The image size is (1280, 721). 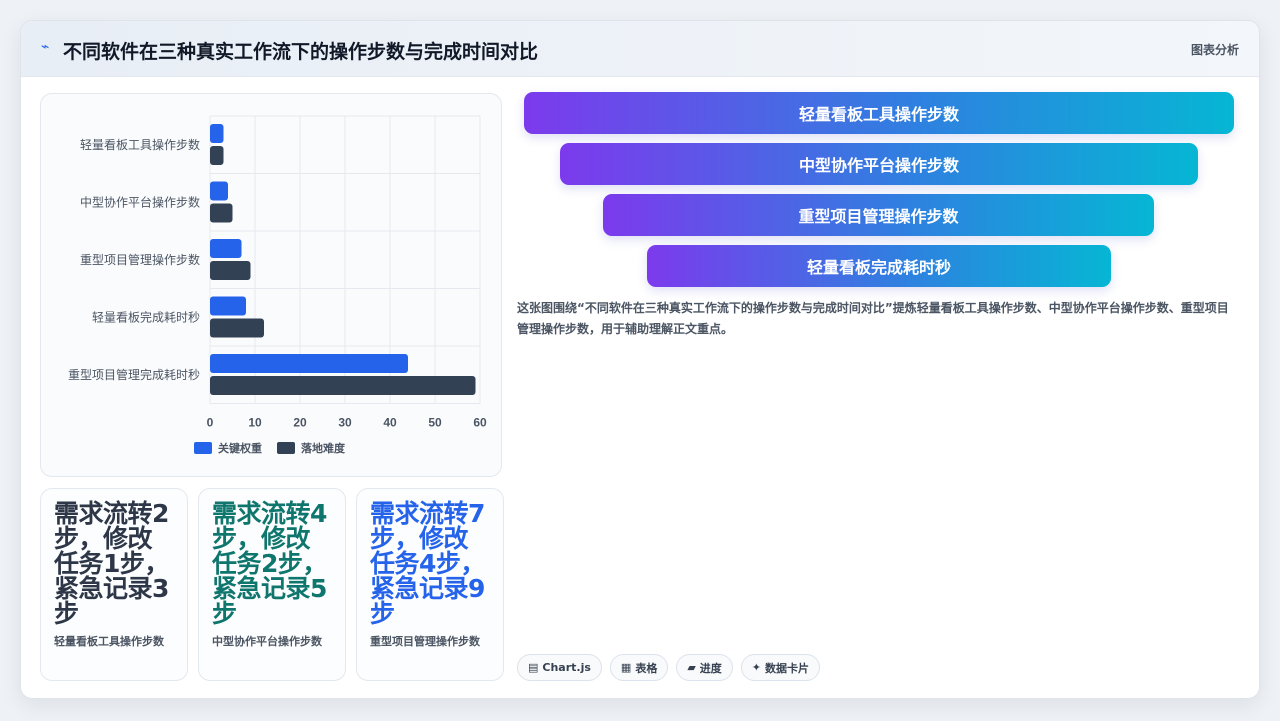 I want to click on table-icon: ▦, so click(x=626, y=667).